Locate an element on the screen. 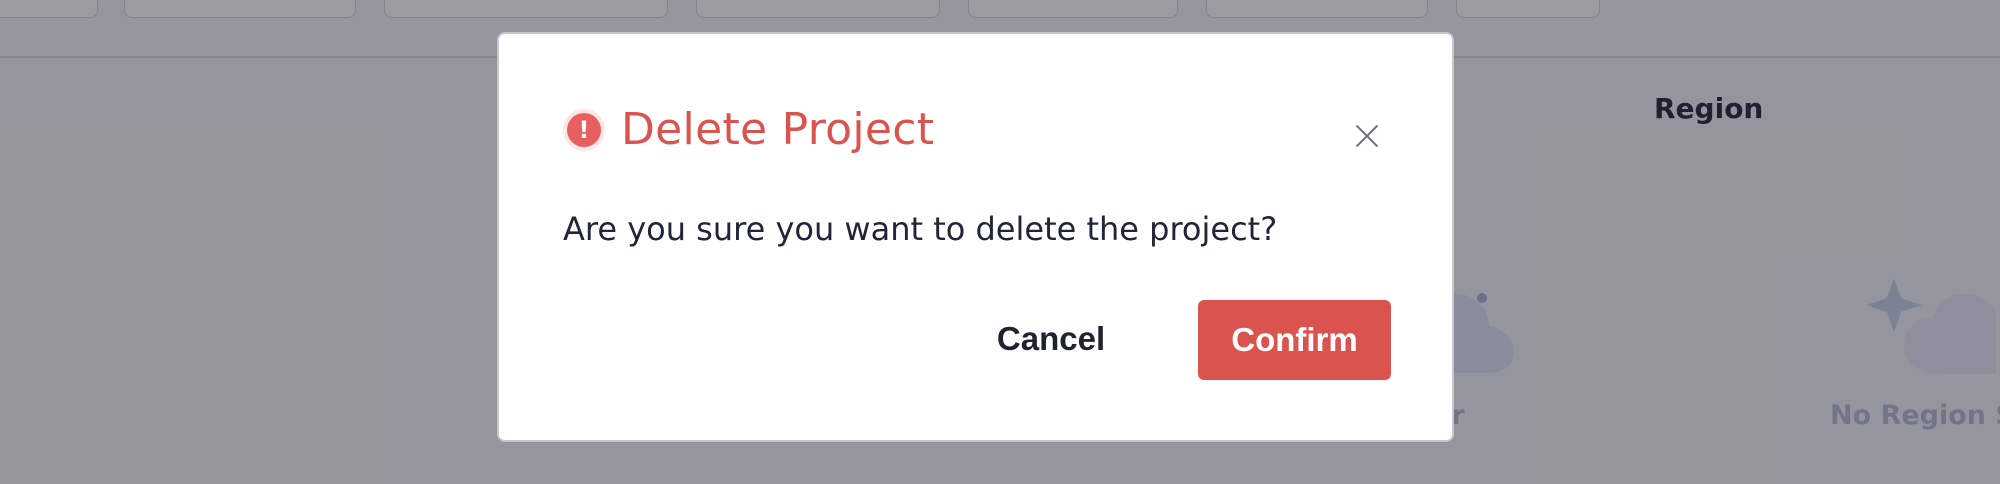  dialog-title: Delete Project is located at coordinates (778, 129).